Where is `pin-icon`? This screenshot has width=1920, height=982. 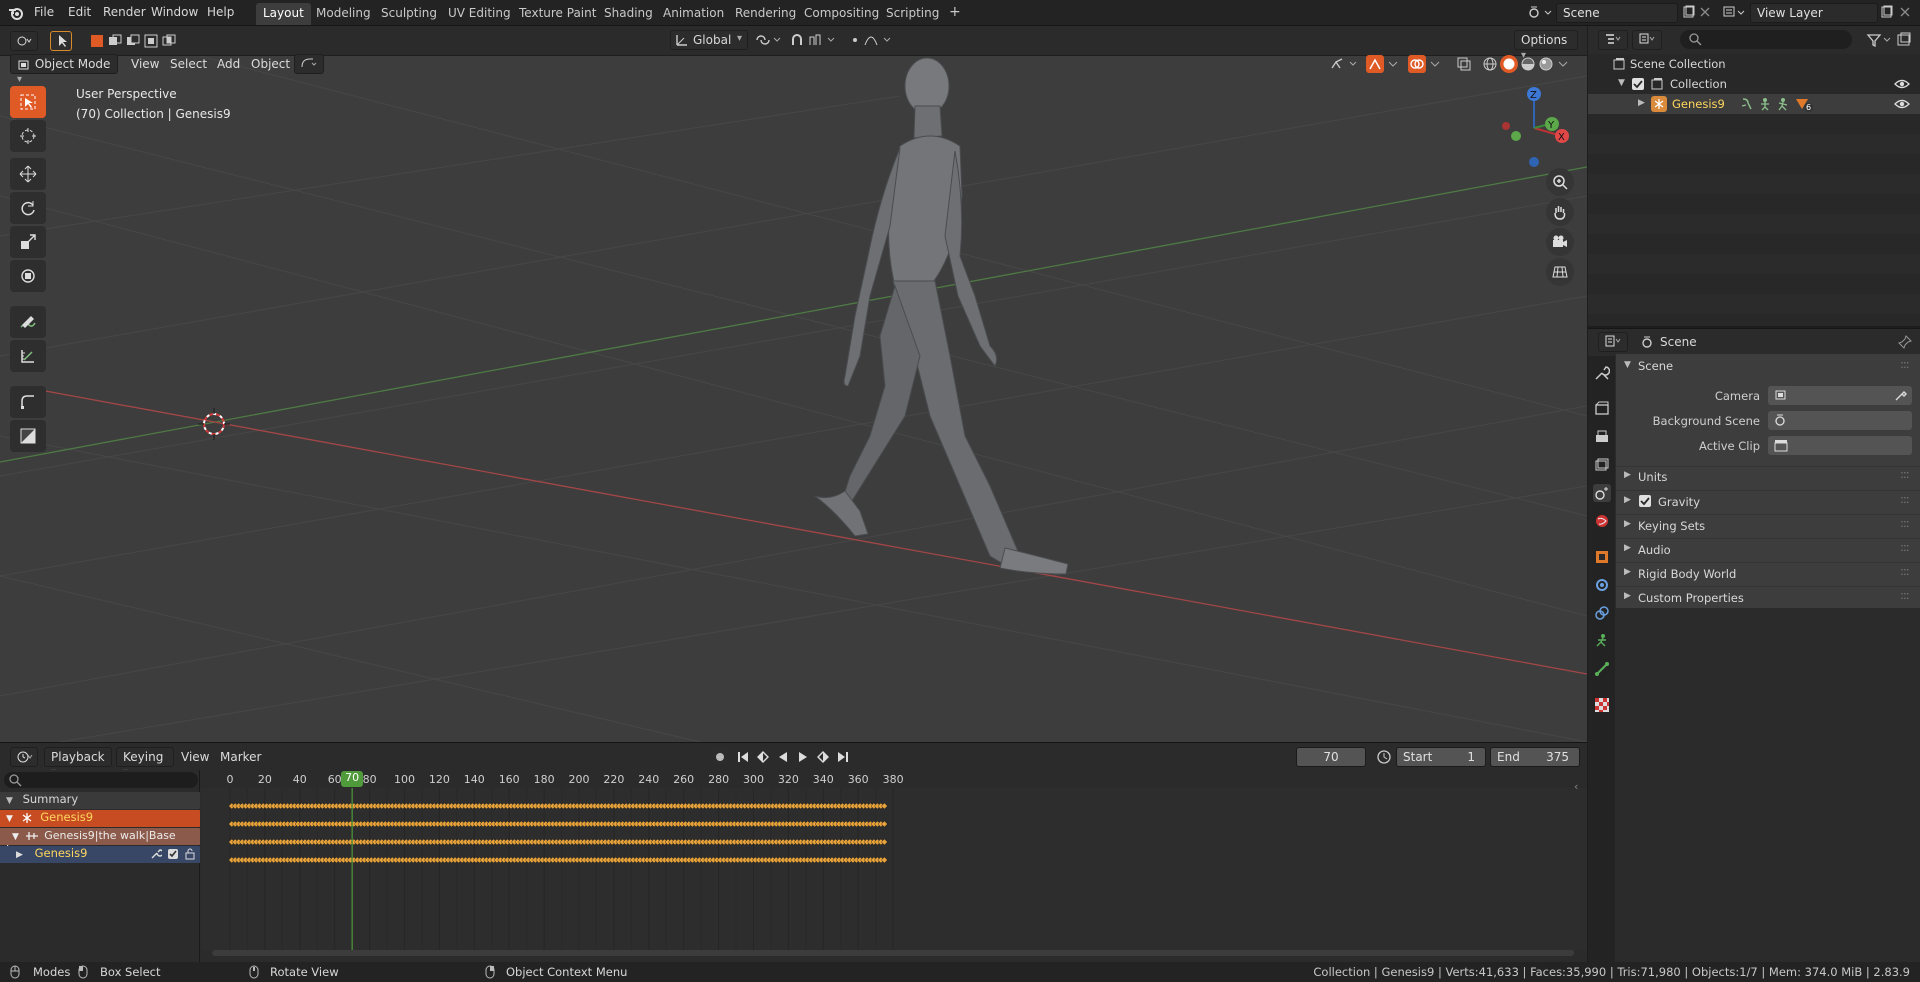 pin-icon is located at coordinates (1905, 342).